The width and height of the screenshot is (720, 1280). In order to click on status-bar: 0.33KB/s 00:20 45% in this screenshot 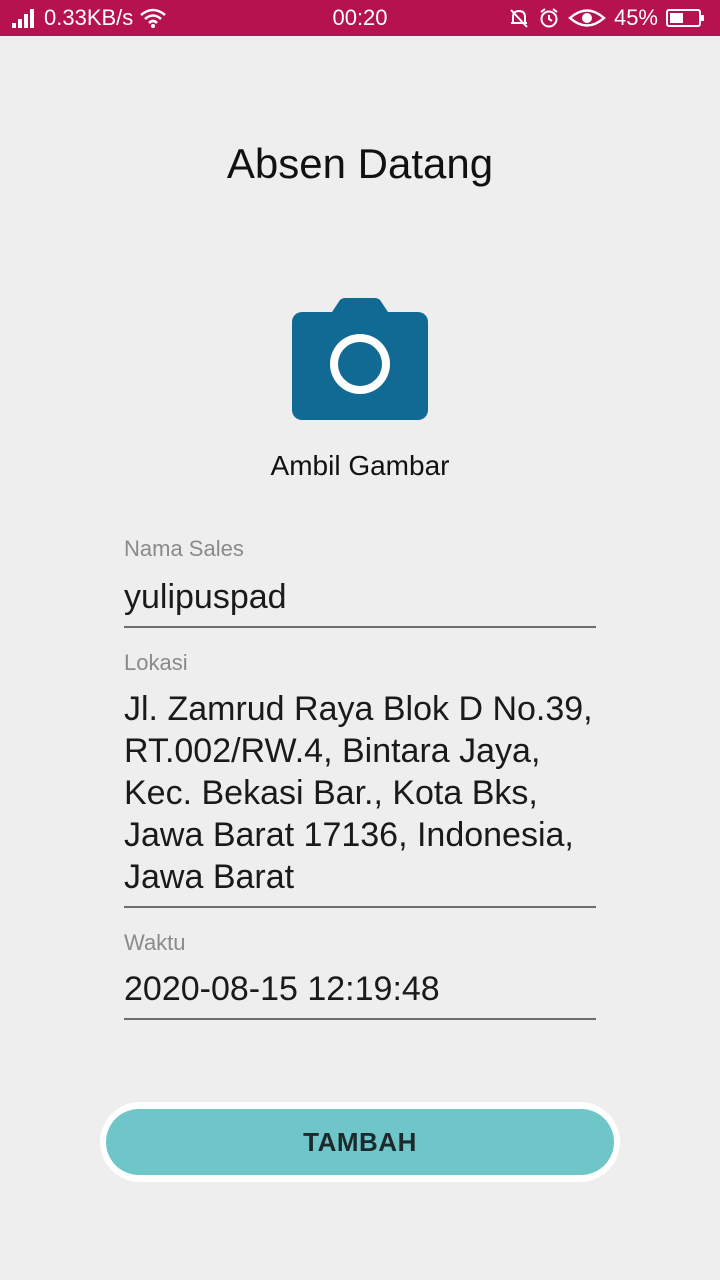, I will do `click(360, 18)`.